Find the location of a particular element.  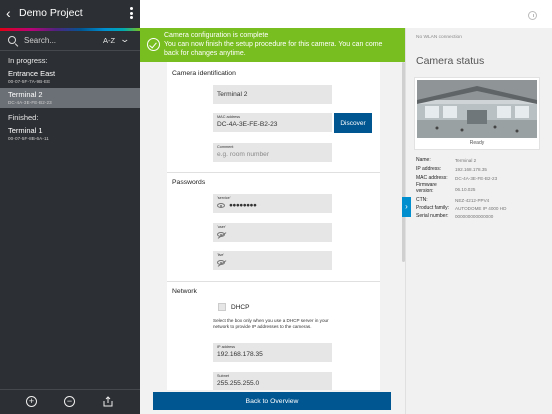

status-key: Serial number: is located at coordinates (432, 216).